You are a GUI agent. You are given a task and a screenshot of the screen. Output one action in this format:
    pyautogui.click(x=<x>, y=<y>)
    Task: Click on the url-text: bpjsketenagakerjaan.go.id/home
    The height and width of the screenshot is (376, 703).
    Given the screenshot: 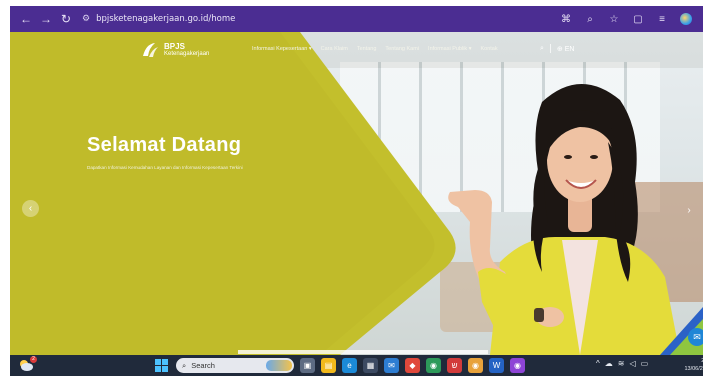 What is the action you would take?
    pyautogui.click(x=166, y=19)
    